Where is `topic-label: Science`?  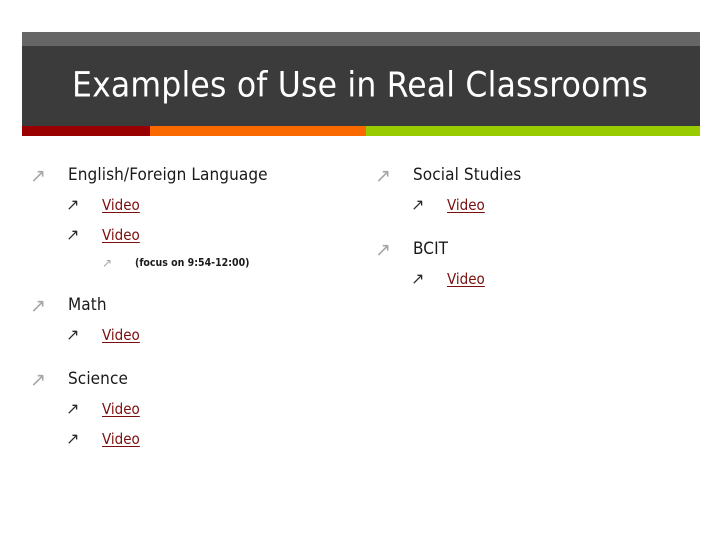 topic-label: Science is located at coordinates (98, 379).